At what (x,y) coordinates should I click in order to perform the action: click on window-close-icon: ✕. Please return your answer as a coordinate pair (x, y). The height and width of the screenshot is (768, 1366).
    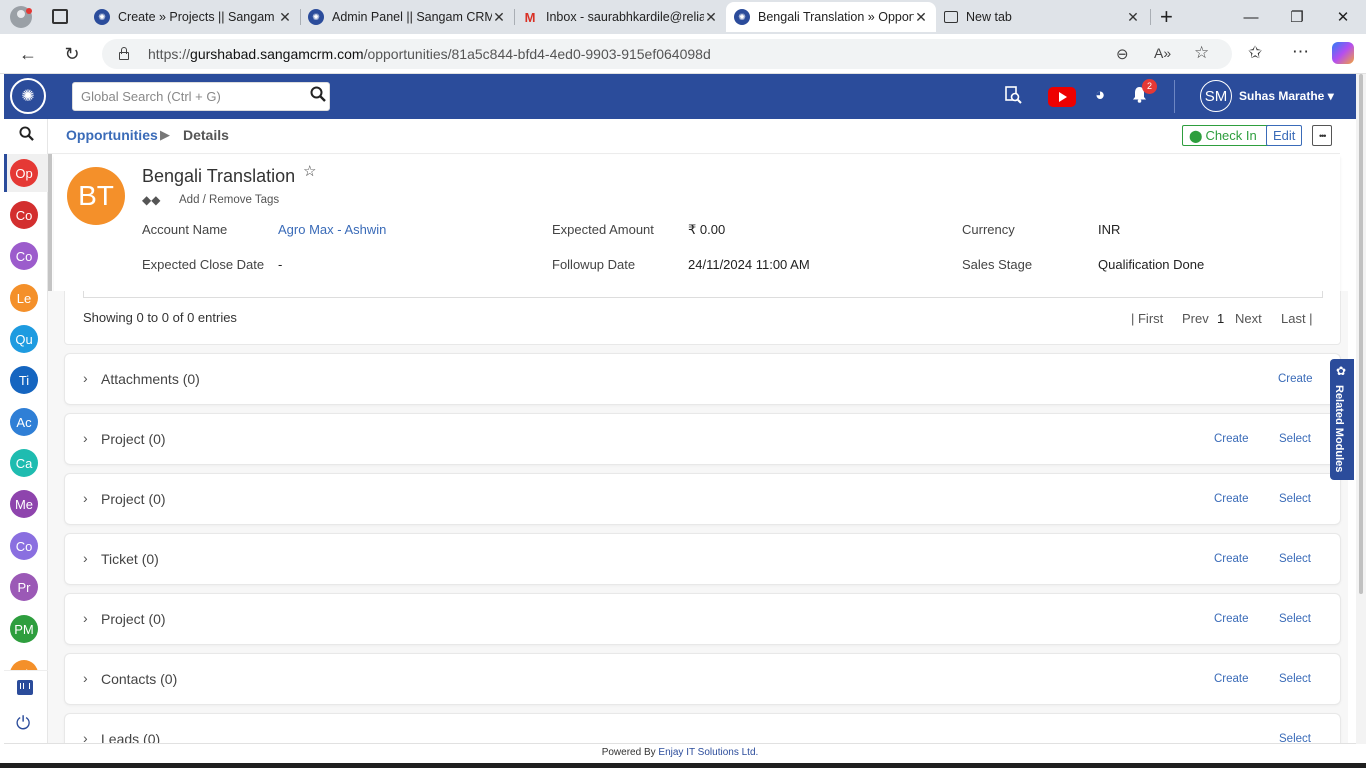
    Looking at the image, I should click on (1343, 17).